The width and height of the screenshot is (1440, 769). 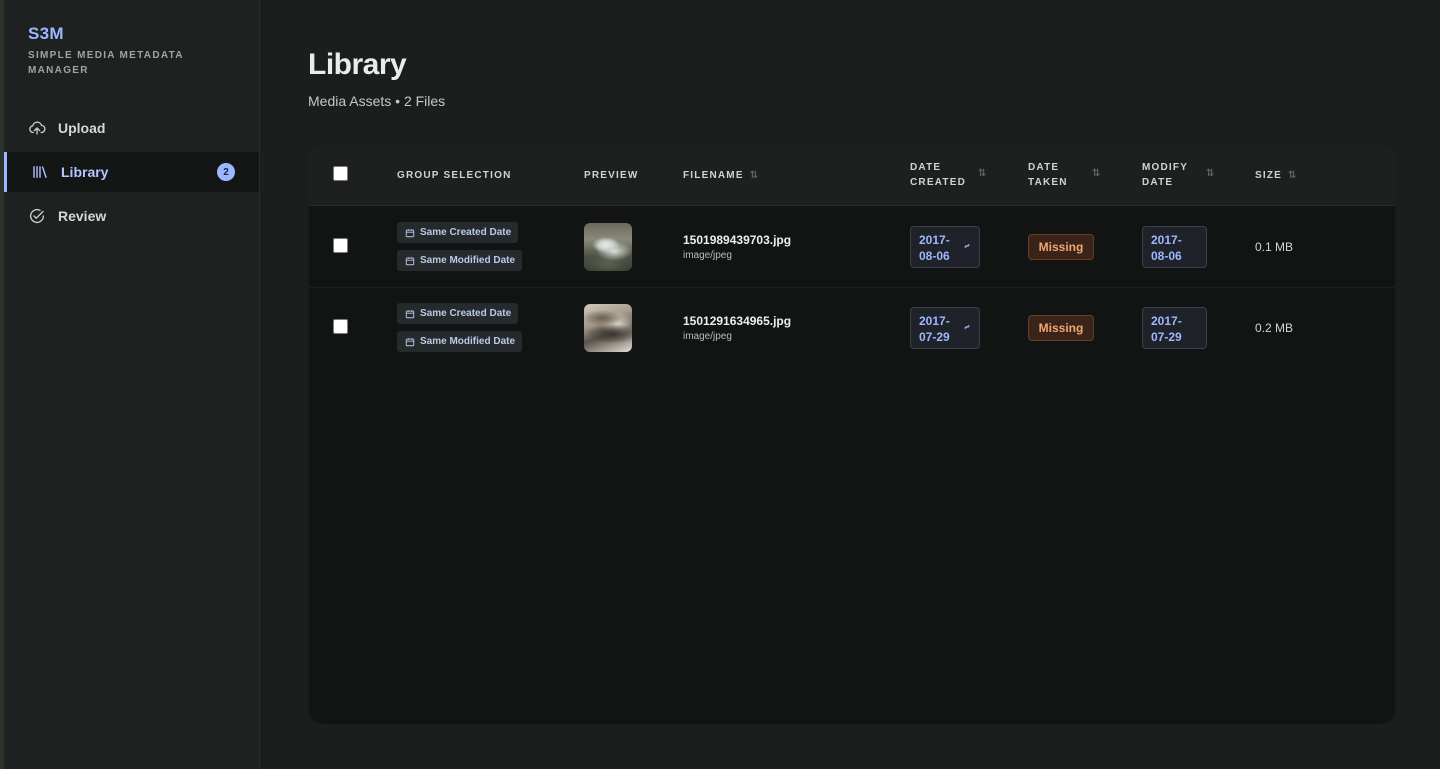 What do you see at coordinates (948, 175) in the screenshot?
I see `column-date-created: DATE CREATED ⇅` at bounding box center [948, 175].